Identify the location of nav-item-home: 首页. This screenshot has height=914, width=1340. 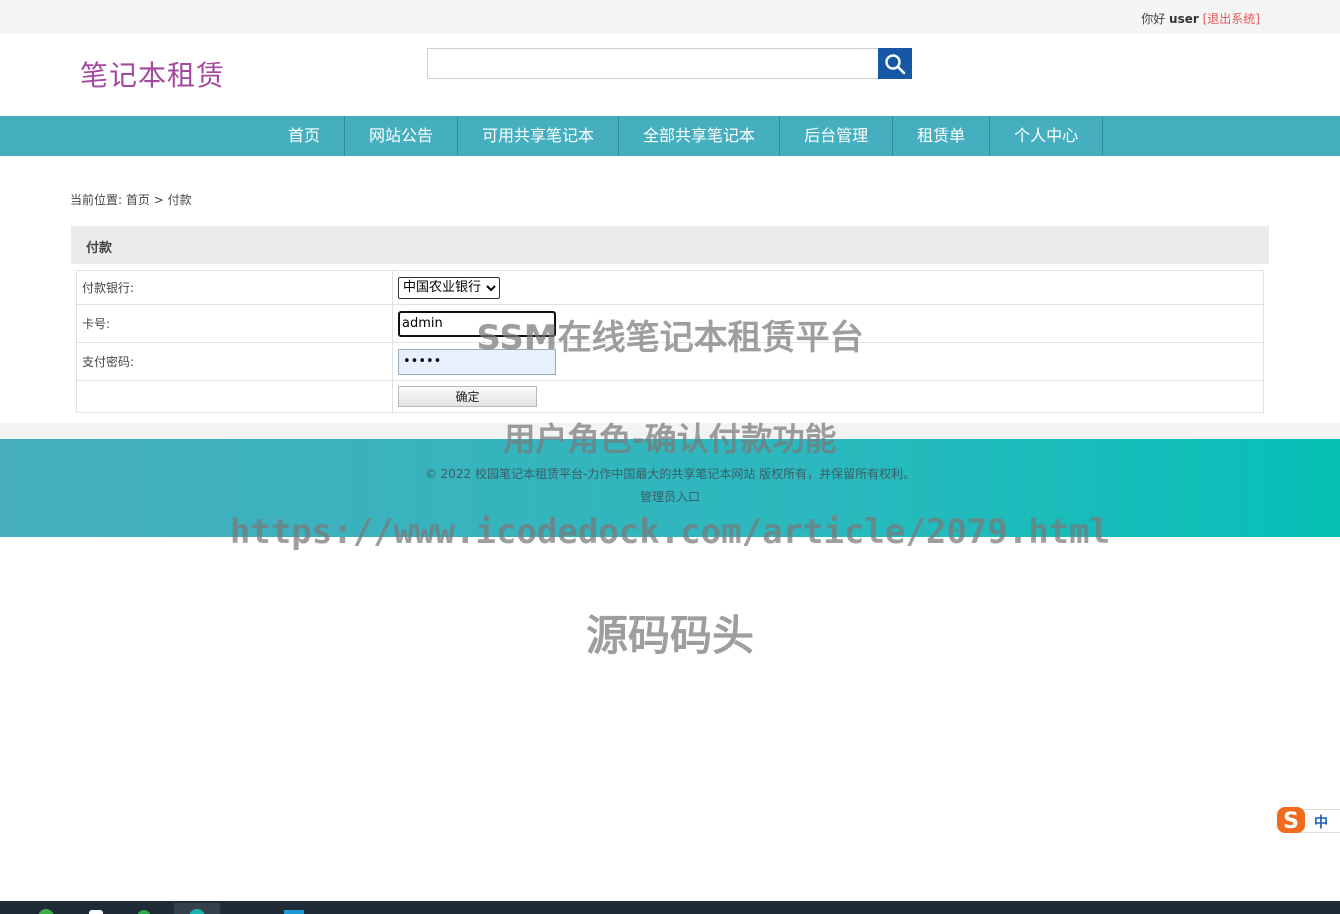
(305, 136).